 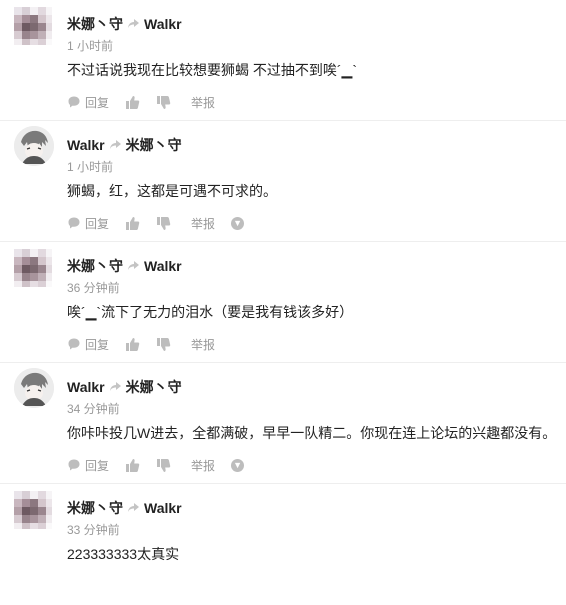 What do you see at coordinates (93, 530) in the screenshot?
I see `comment-time: 33 分钟前` at bounding box center [93, 530].